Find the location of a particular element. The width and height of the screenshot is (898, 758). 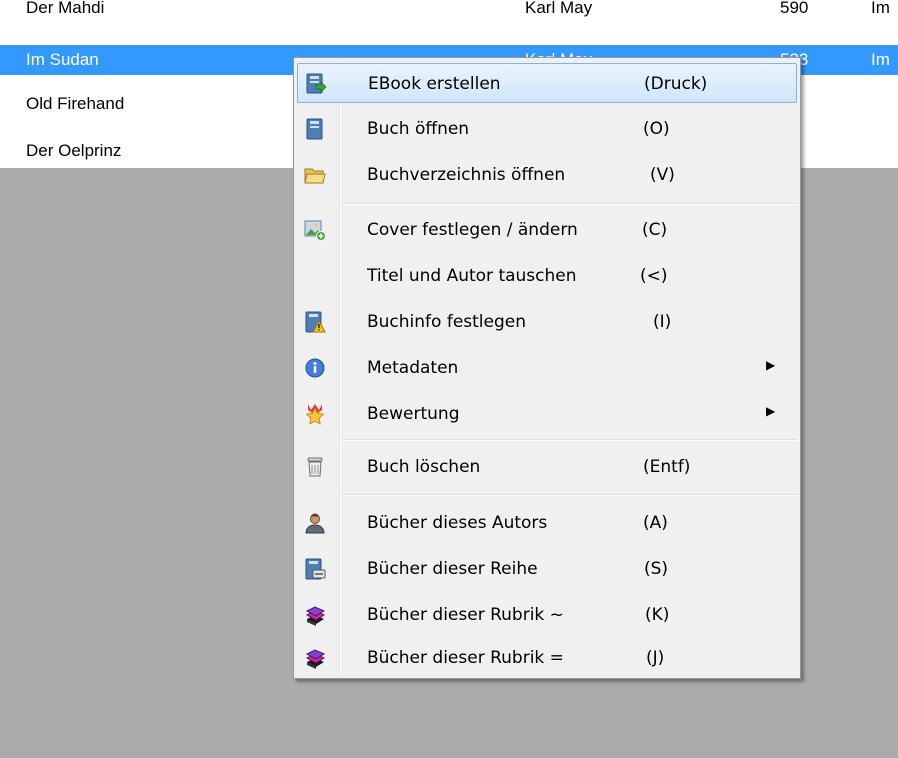

row-title: Im Sudan is located at coordinates (62, 59).